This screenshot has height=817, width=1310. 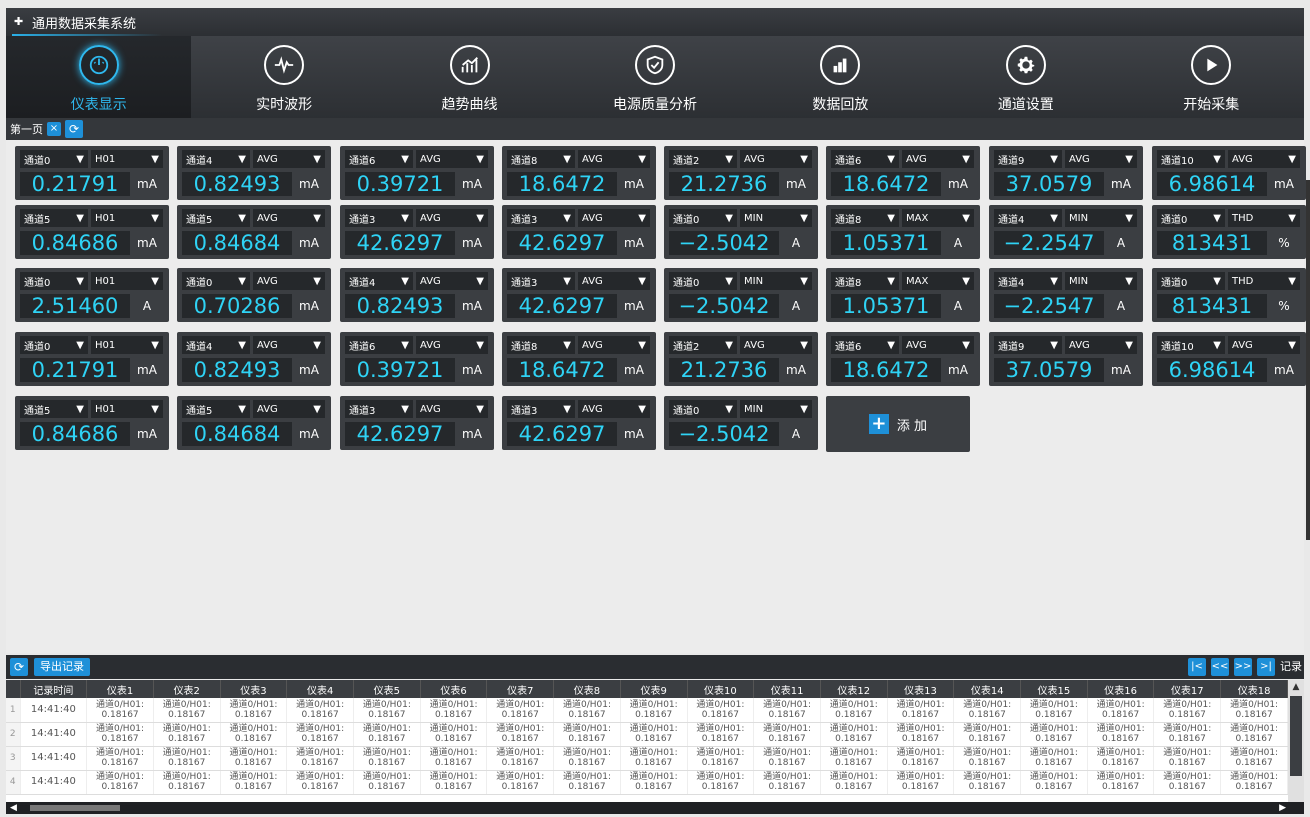 What do you see at coordinates (1243, 667) in the screenshot?
I see `next-page-button: >>` at bounding box center [1243, 667].